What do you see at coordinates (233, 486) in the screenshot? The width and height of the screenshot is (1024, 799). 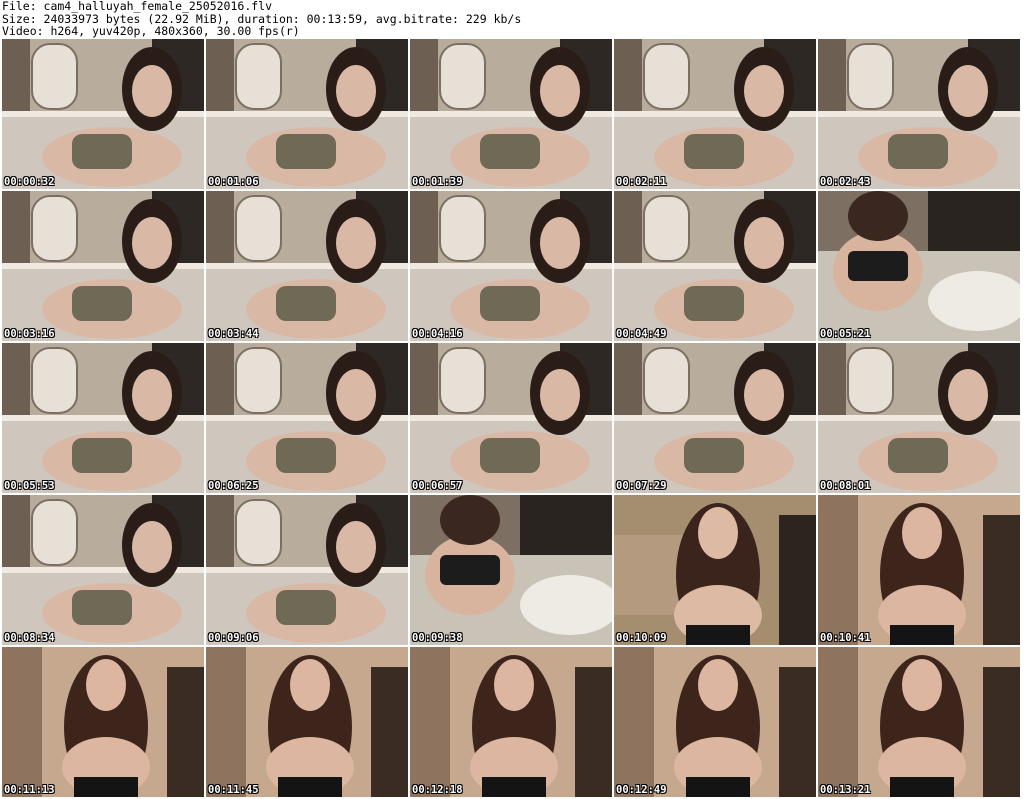 I see `thumbnail-timestamp: 00:06:25` at bounding box center [233, 486].